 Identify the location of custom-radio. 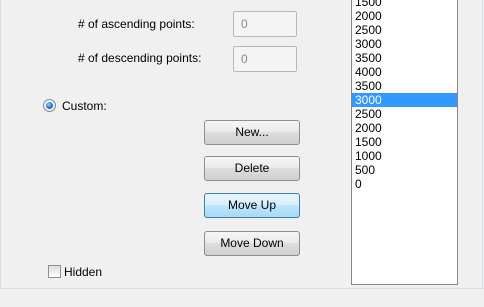
(49, 105).